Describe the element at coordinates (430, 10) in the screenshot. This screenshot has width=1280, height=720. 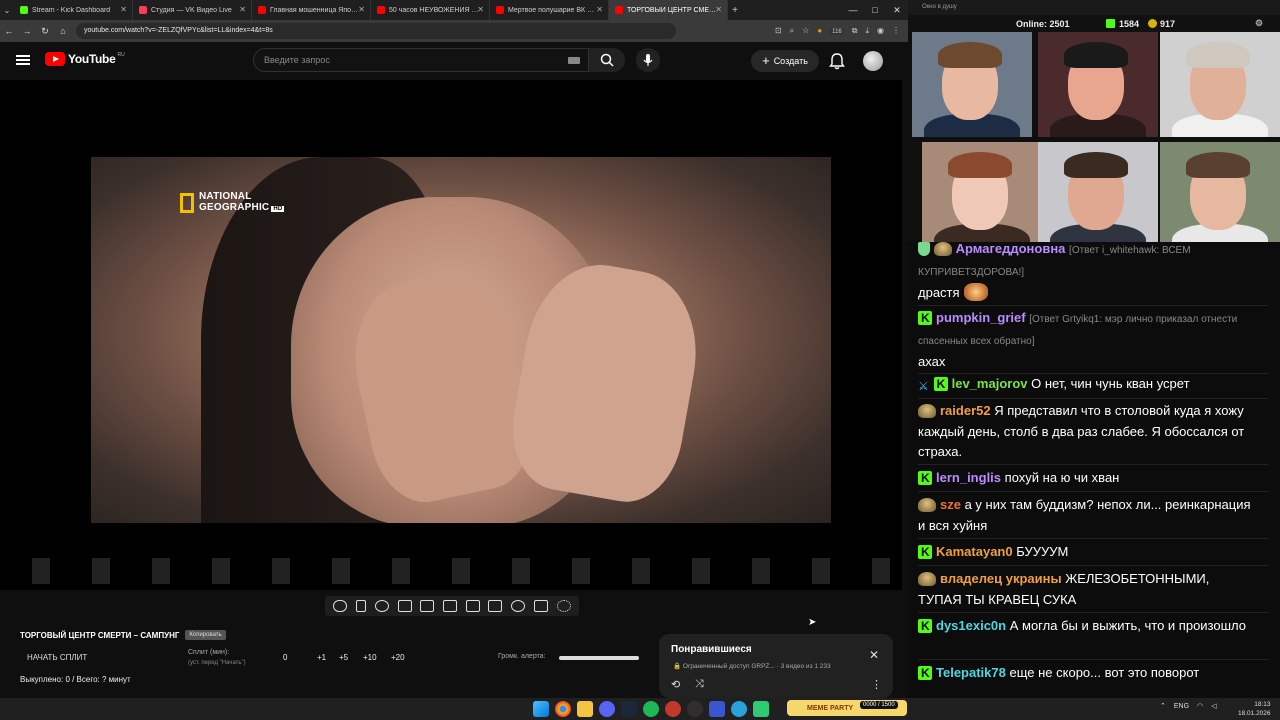
I see `tab-youtube-4: 50 часов НЕУВОЖЕНИЯ в SAM✕` at that location.